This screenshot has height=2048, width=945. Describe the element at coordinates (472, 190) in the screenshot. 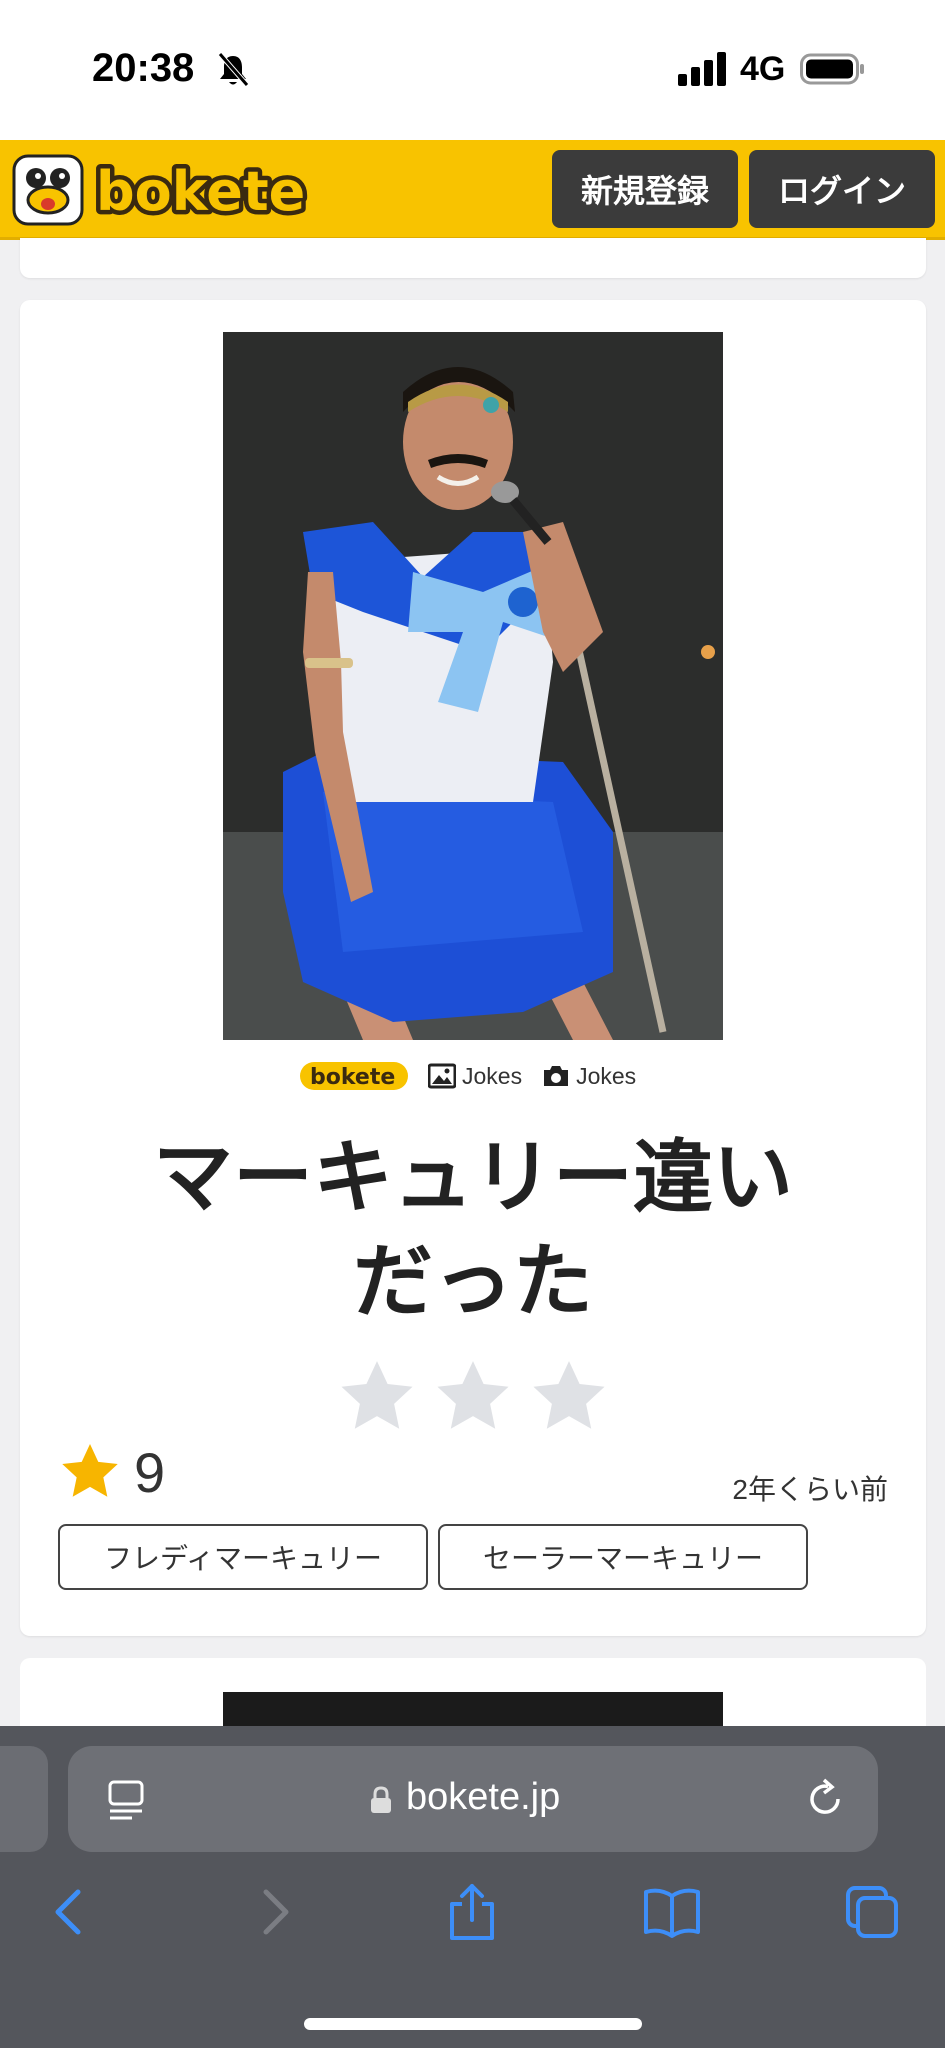

I see `site-header: bokete bokete 新規登録 ログイン` at that location.